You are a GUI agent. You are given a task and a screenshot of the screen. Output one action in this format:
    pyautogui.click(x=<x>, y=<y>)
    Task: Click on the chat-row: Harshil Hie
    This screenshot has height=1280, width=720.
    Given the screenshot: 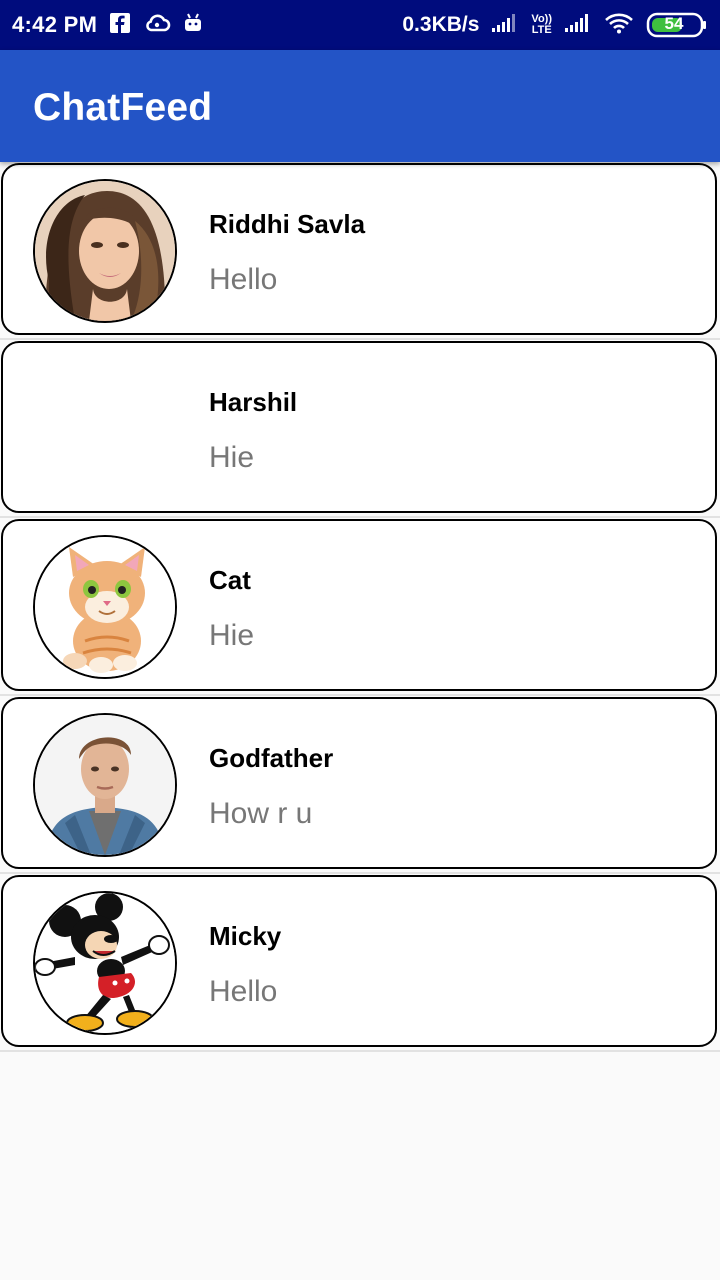 What is the action you would take?
    pyautogui.click(x=360, y=429)
    